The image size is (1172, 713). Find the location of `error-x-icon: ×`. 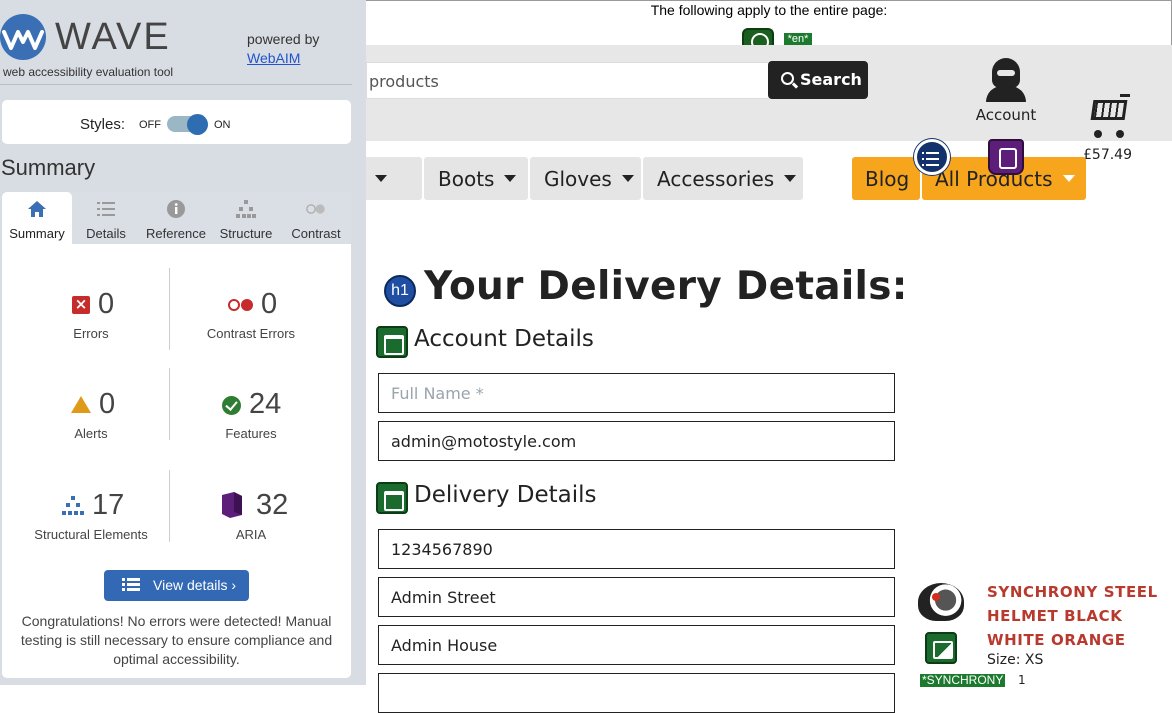

error-x-icon: × is located at coordinates (81, 305).